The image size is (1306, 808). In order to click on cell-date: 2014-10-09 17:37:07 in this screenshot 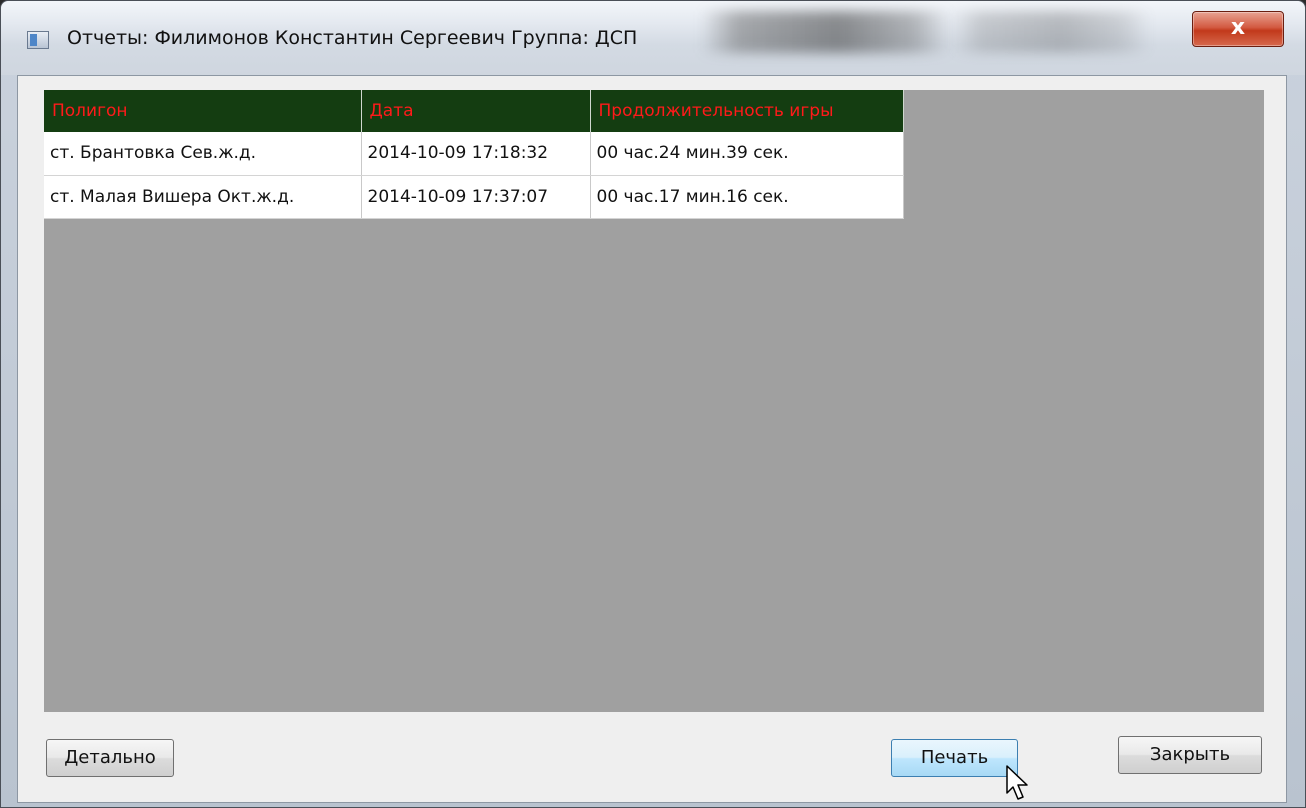, I will do `click(476, 197)`.